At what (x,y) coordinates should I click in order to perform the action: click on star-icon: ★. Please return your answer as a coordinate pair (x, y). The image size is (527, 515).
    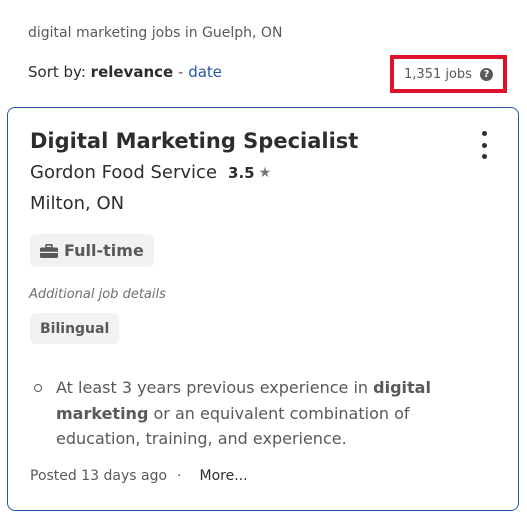
    Looking at the image, I should click on (265, 172).